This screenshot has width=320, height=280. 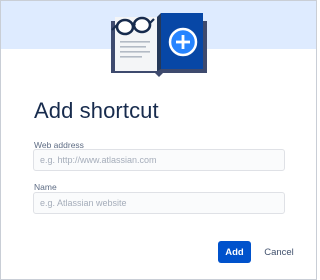 What do you see at coordinates (96, 110) in the screenshot?
I see `dialog-title: Add shortcut` at bounding box center [96, 110].